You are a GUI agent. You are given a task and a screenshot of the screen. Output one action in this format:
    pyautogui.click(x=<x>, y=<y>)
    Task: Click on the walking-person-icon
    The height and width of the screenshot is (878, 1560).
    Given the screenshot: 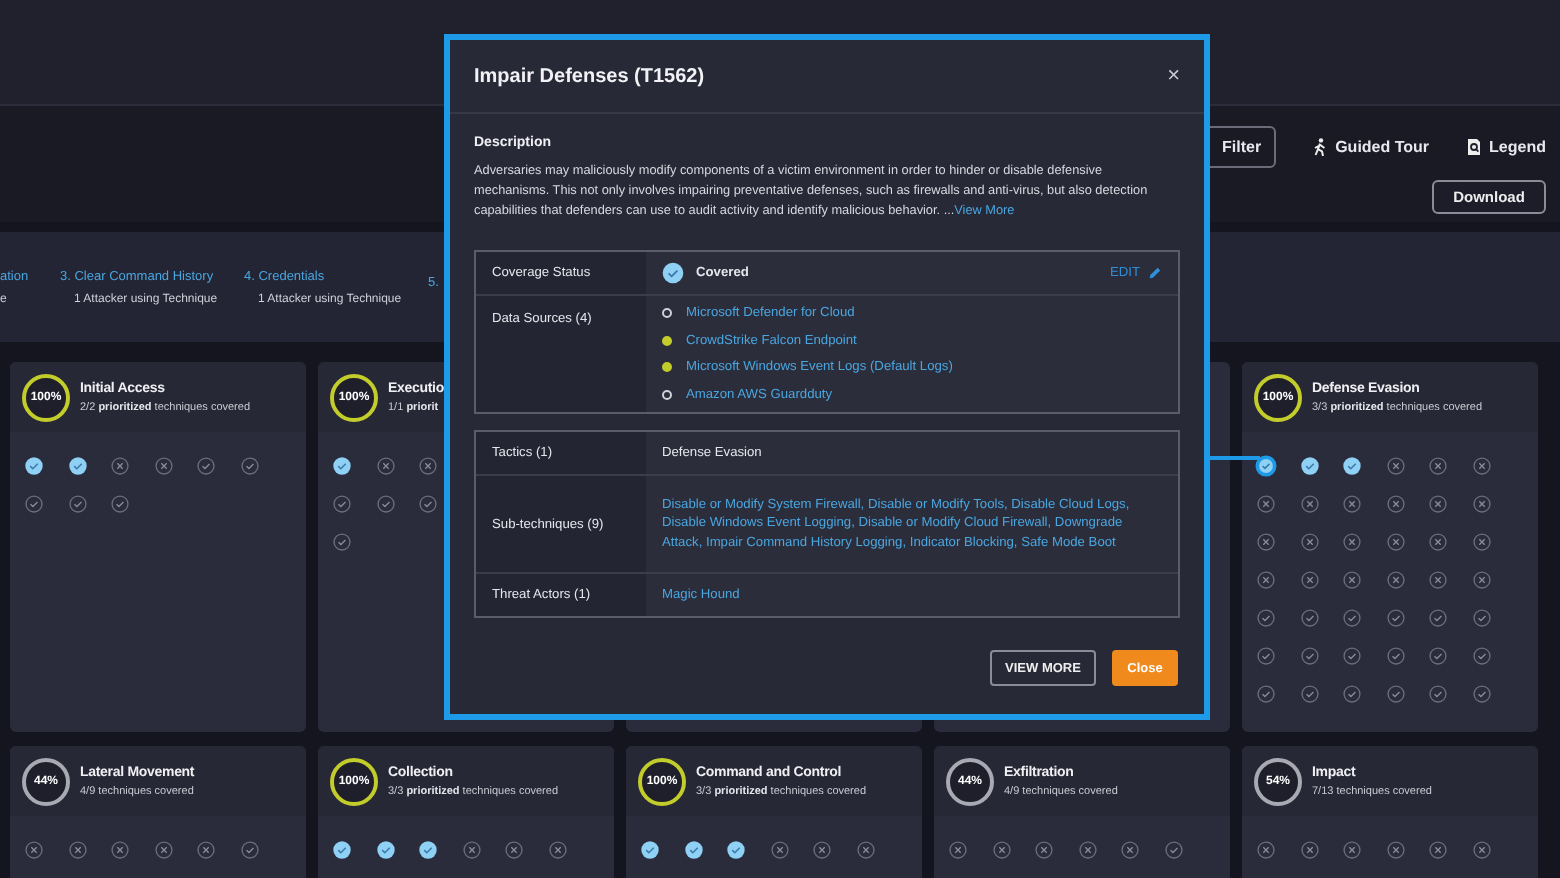 What is the action you would take?
    pyautogui.click(x=1319, y=147)
    